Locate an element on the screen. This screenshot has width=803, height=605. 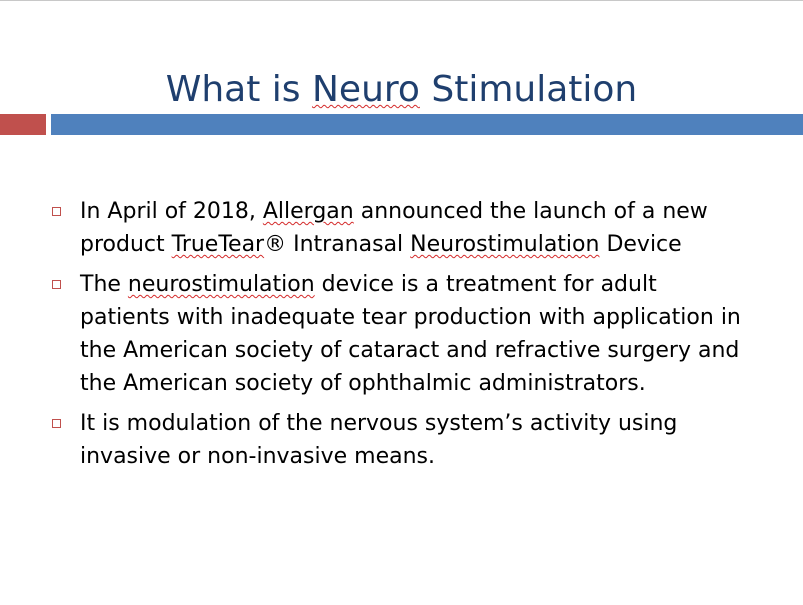
title-accent-bar-blue is located at coordinates (427, 124).